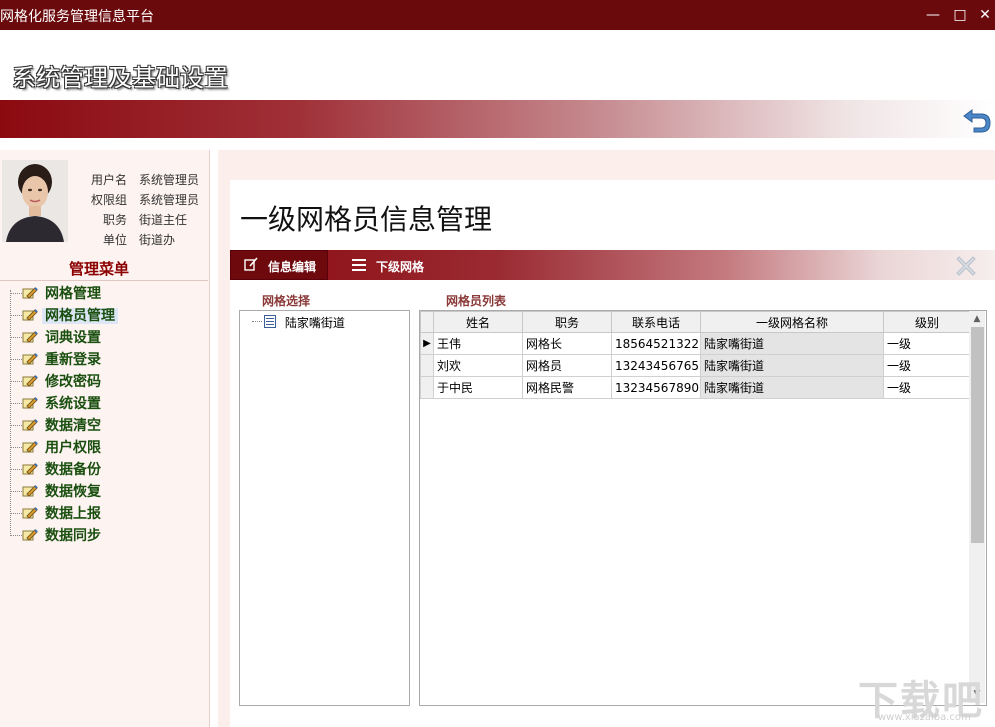 The image size is (995, 727). What do you see at coordinates (73, 470) in the screenshot?
I see `menu-item-label: 数据备份` at bounding box center [73, 470].